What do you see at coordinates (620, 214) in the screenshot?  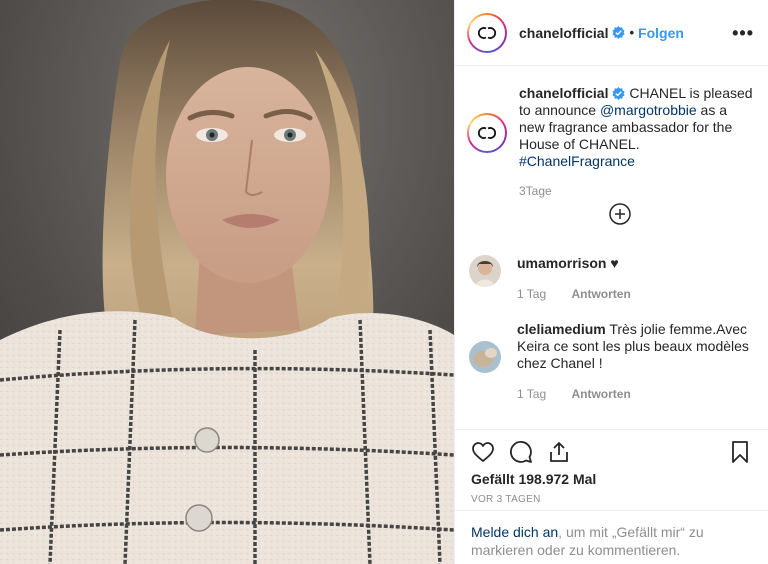 I see `plus-circle-icon` at bounding box center [620, 214].